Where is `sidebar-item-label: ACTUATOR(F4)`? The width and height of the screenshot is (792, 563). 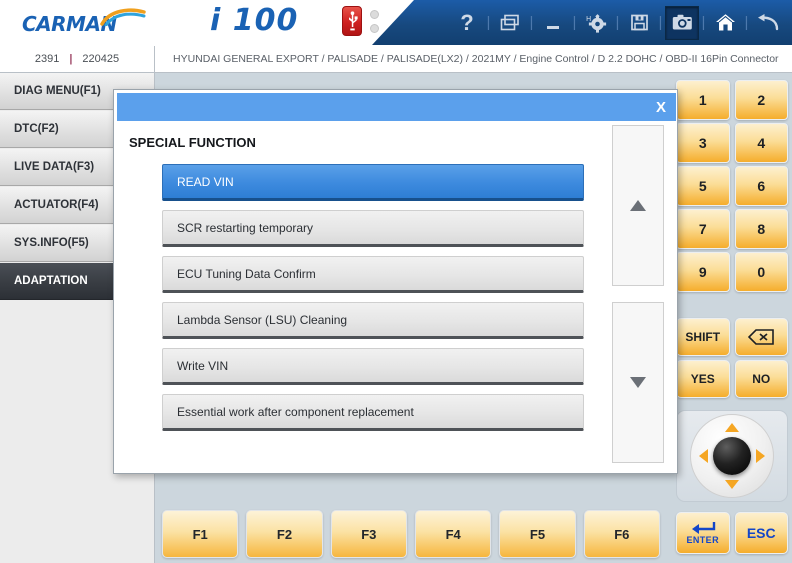 sidebar-item-label: ACTUATOR(F4) is located at coordinates (56, 205).